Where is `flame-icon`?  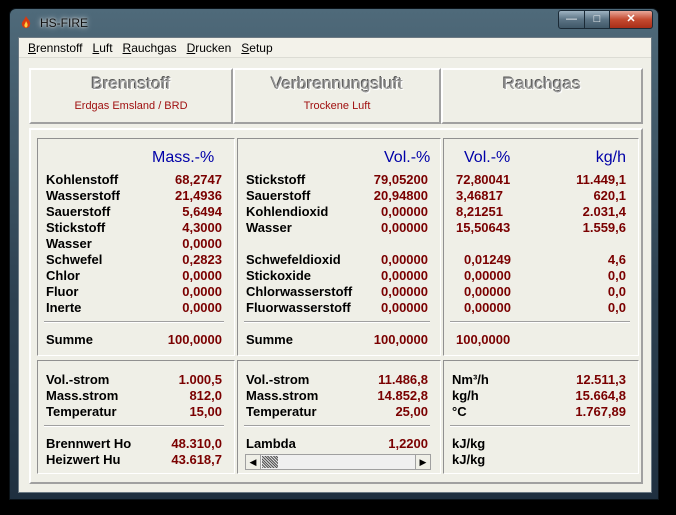
flame-icon is located at coordinates (26, 22).